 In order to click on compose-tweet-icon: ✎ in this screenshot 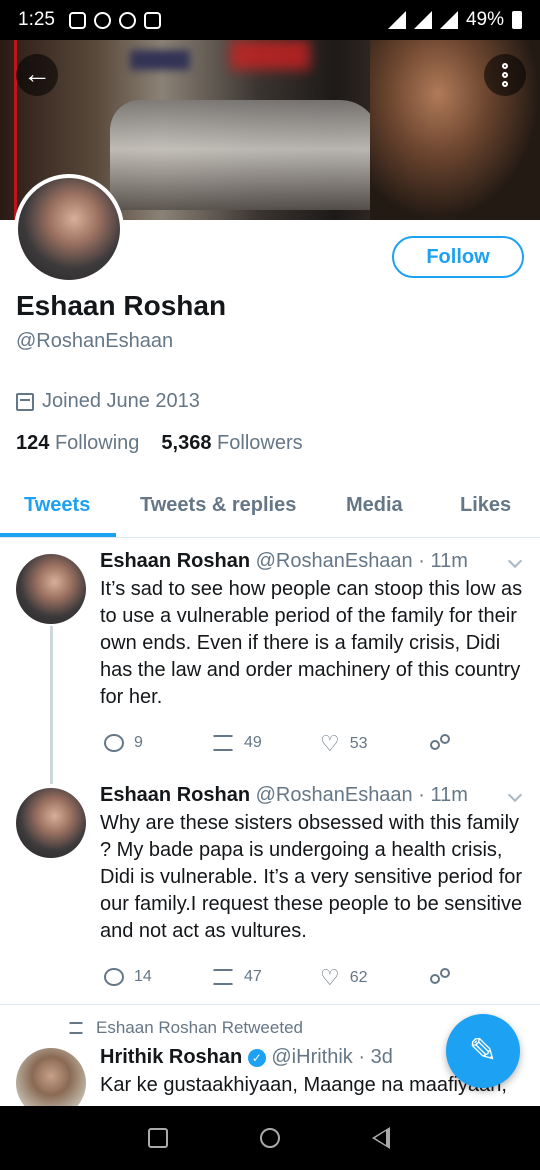, I will do `click(483, 1051)`.